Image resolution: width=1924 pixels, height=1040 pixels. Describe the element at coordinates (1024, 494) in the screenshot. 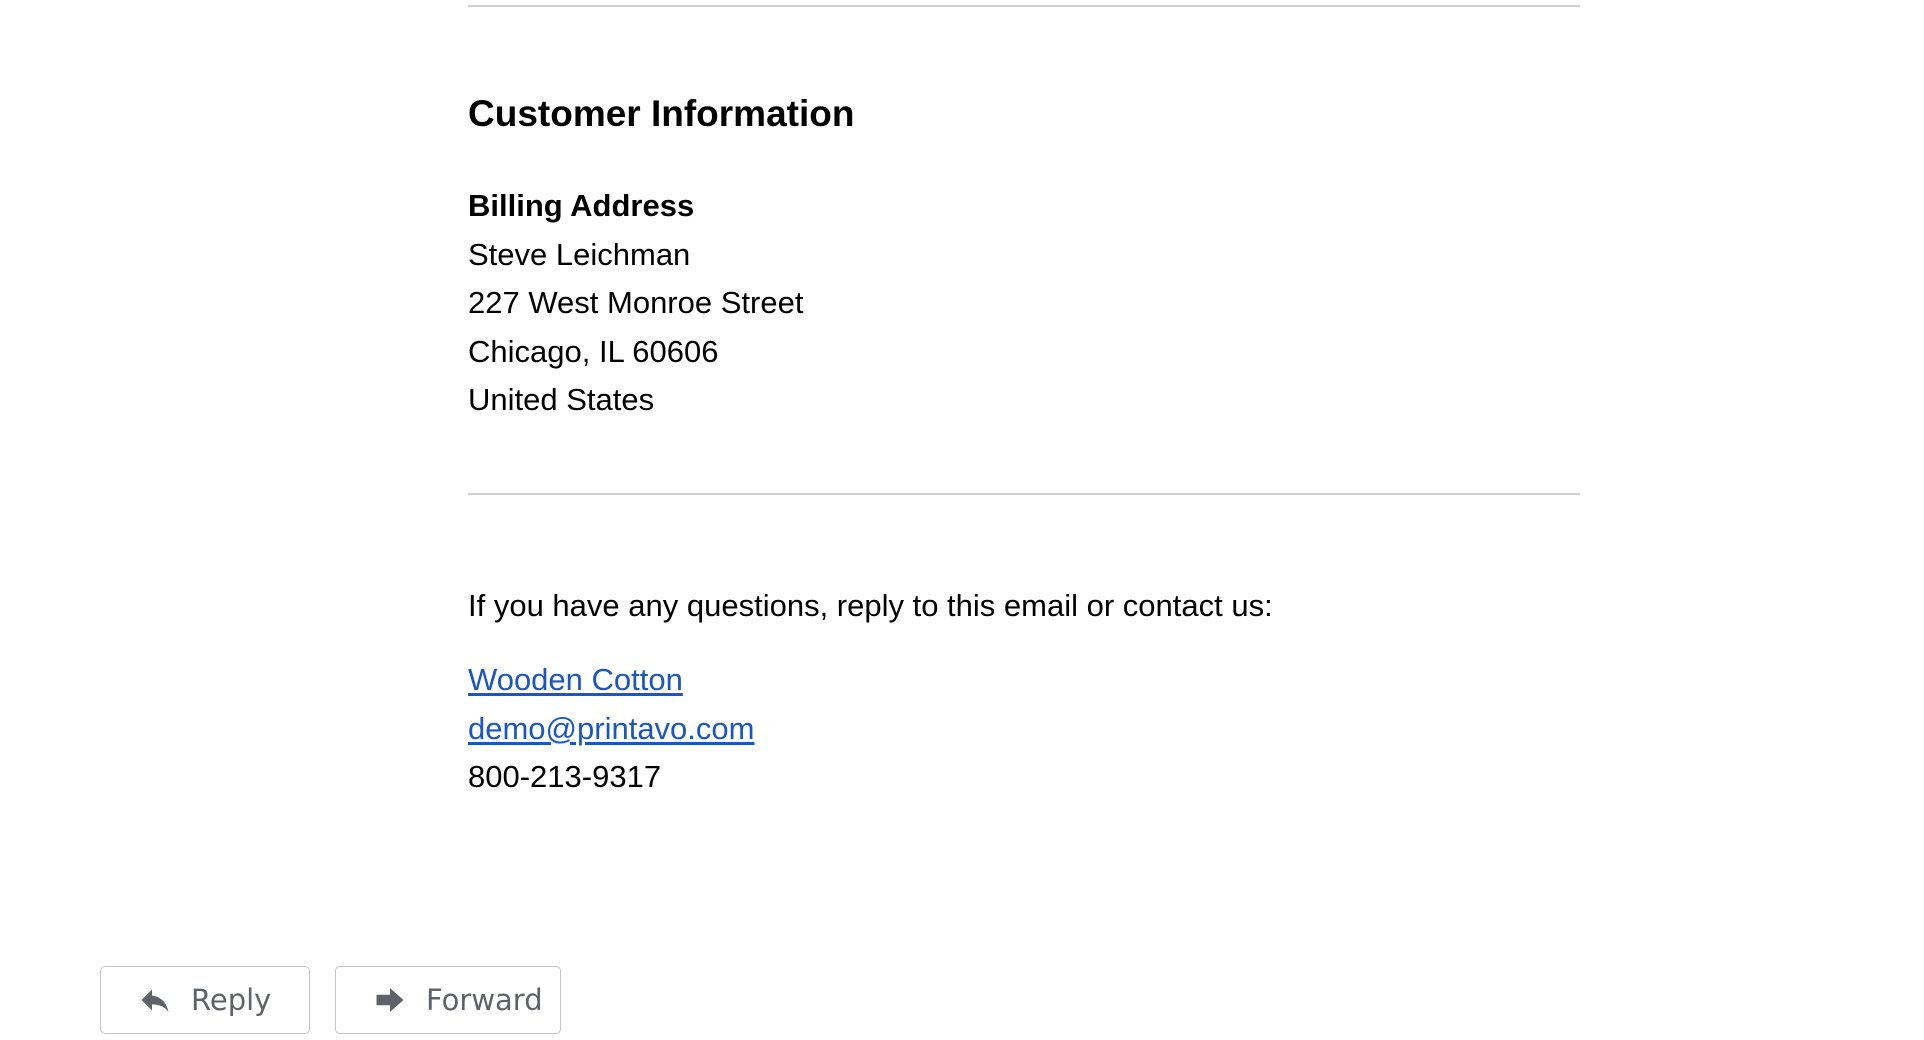

I see `middle-divider` at that location.